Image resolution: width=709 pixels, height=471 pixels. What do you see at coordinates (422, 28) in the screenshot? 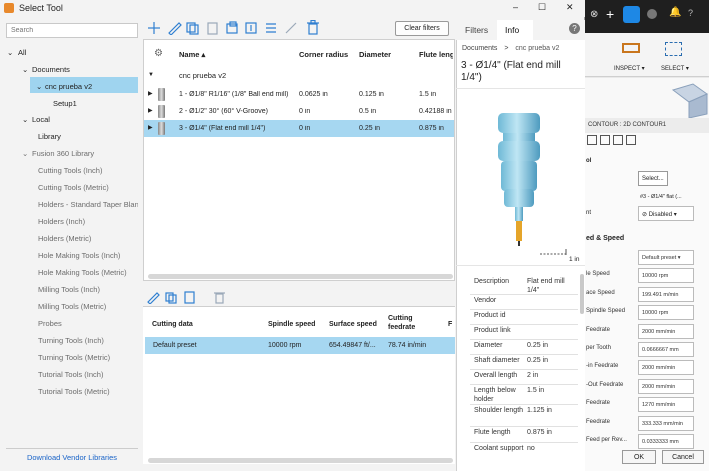
I see `clear-filters-button: Clear filters` at bounding box center [422, 28].